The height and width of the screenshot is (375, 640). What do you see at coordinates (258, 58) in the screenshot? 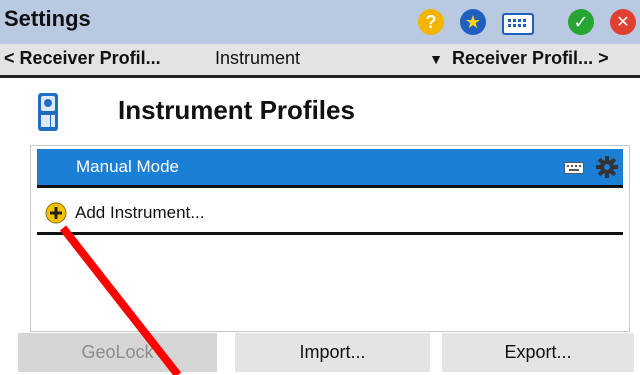
I see `page-selector-value: Instrument` at bounding box center [258, 58].